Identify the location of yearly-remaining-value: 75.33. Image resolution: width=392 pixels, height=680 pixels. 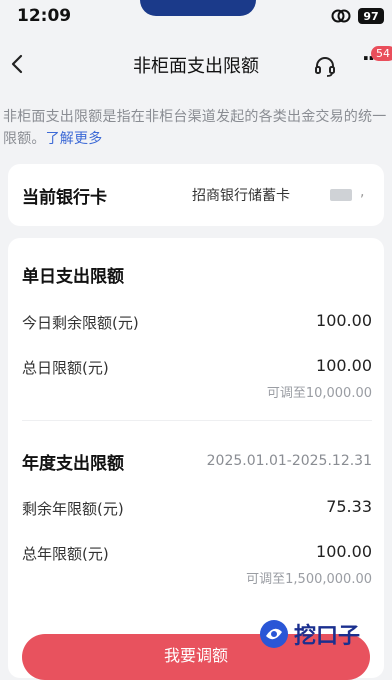
(349, 506).